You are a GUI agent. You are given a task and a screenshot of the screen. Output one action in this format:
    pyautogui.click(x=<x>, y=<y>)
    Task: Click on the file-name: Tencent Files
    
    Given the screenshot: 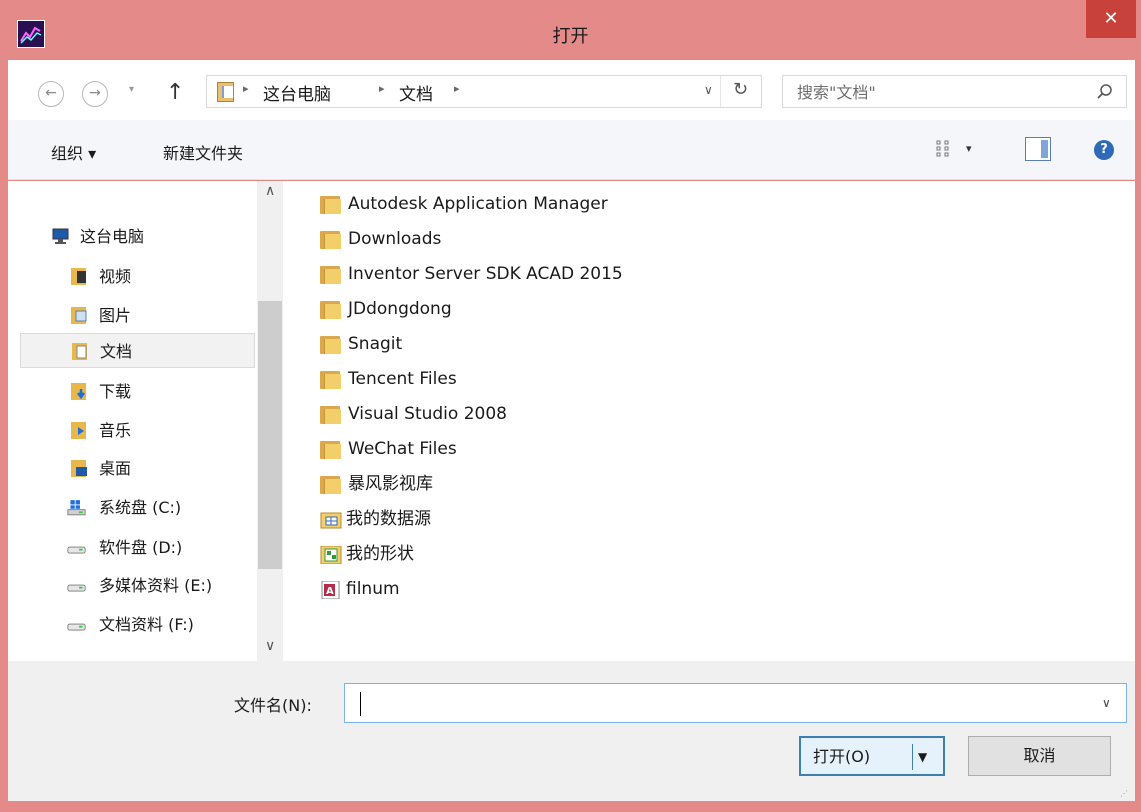 What is the action you would take?
    pyautogui.click(x=402, y=379)
    